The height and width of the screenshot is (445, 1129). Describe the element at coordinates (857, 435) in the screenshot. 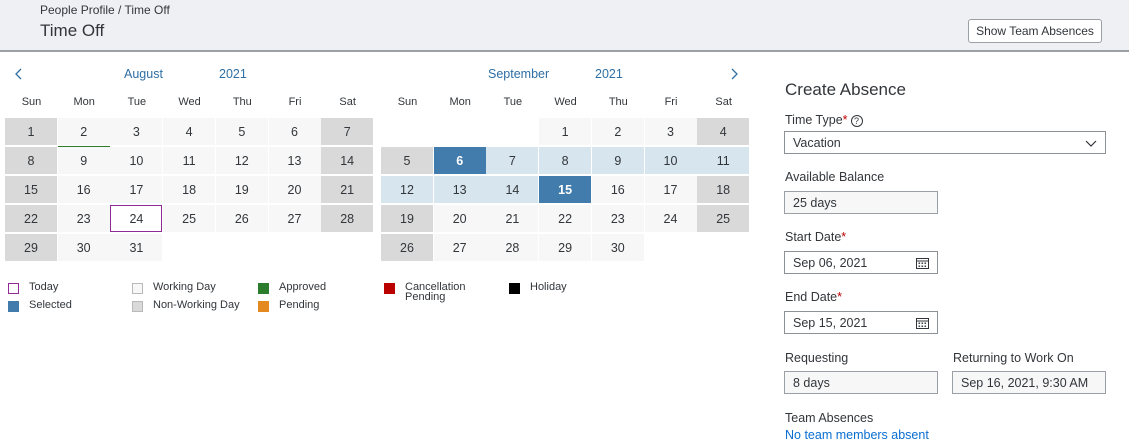

I see `team-absences-link: No team members absent` at that location.